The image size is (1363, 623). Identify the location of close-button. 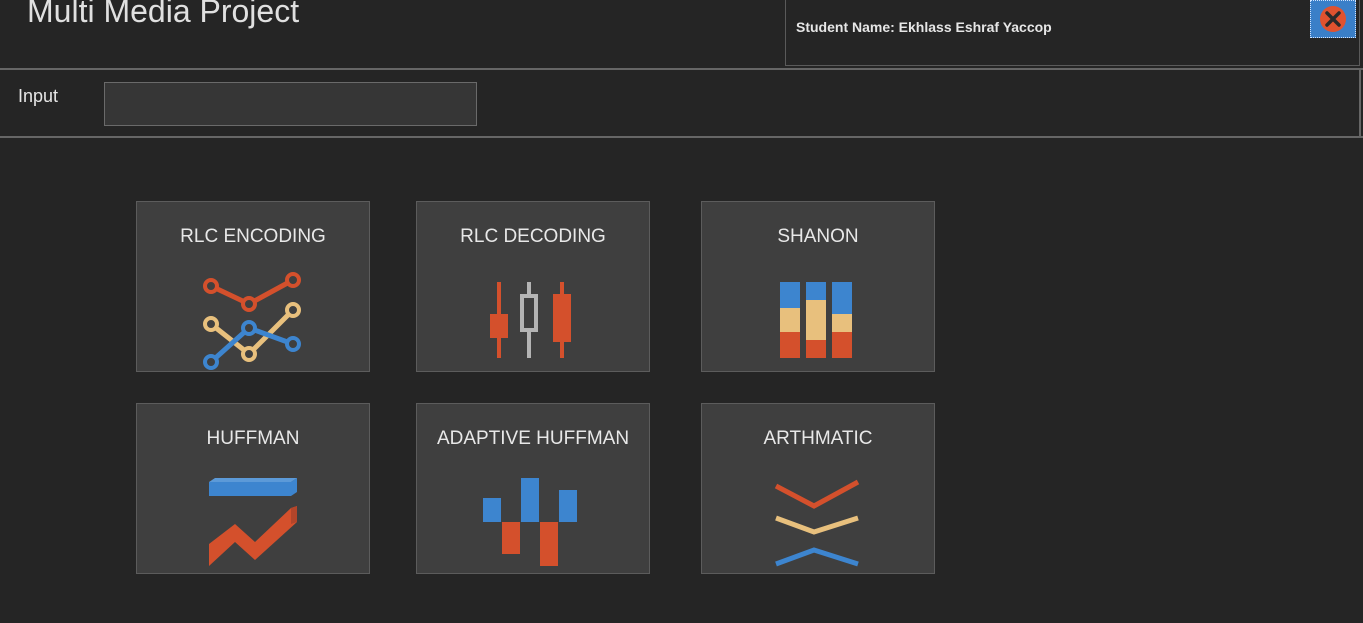
(1333, 19).